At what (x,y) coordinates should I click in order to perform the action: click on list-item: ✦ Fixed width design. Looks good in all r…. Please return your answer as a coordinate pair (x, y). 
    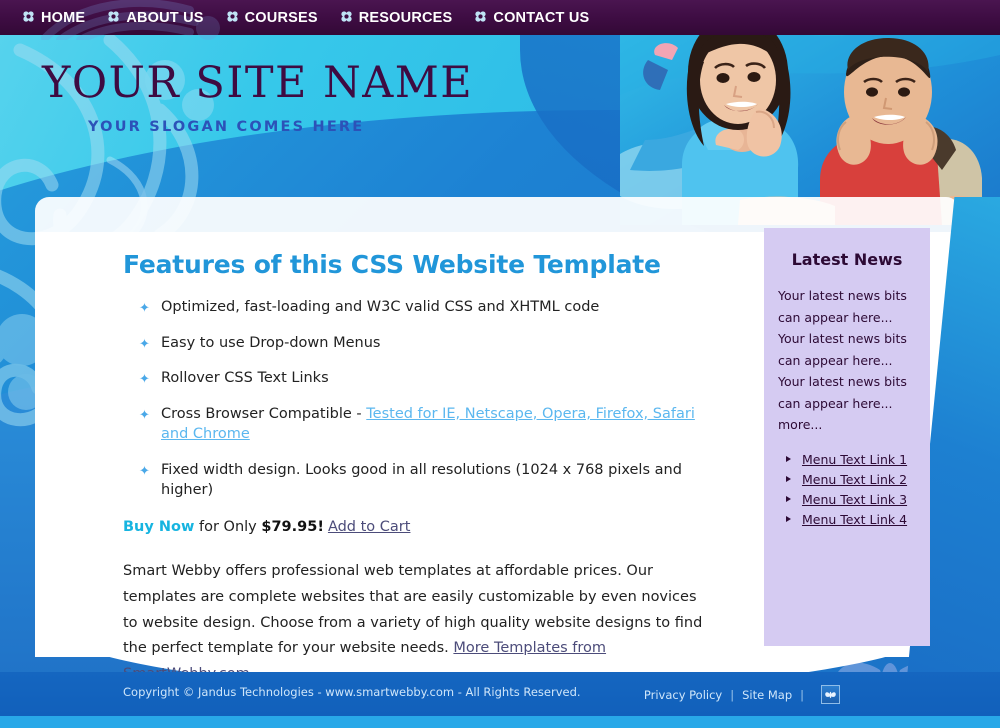
    Looking at the image, I should click on (423, 480).